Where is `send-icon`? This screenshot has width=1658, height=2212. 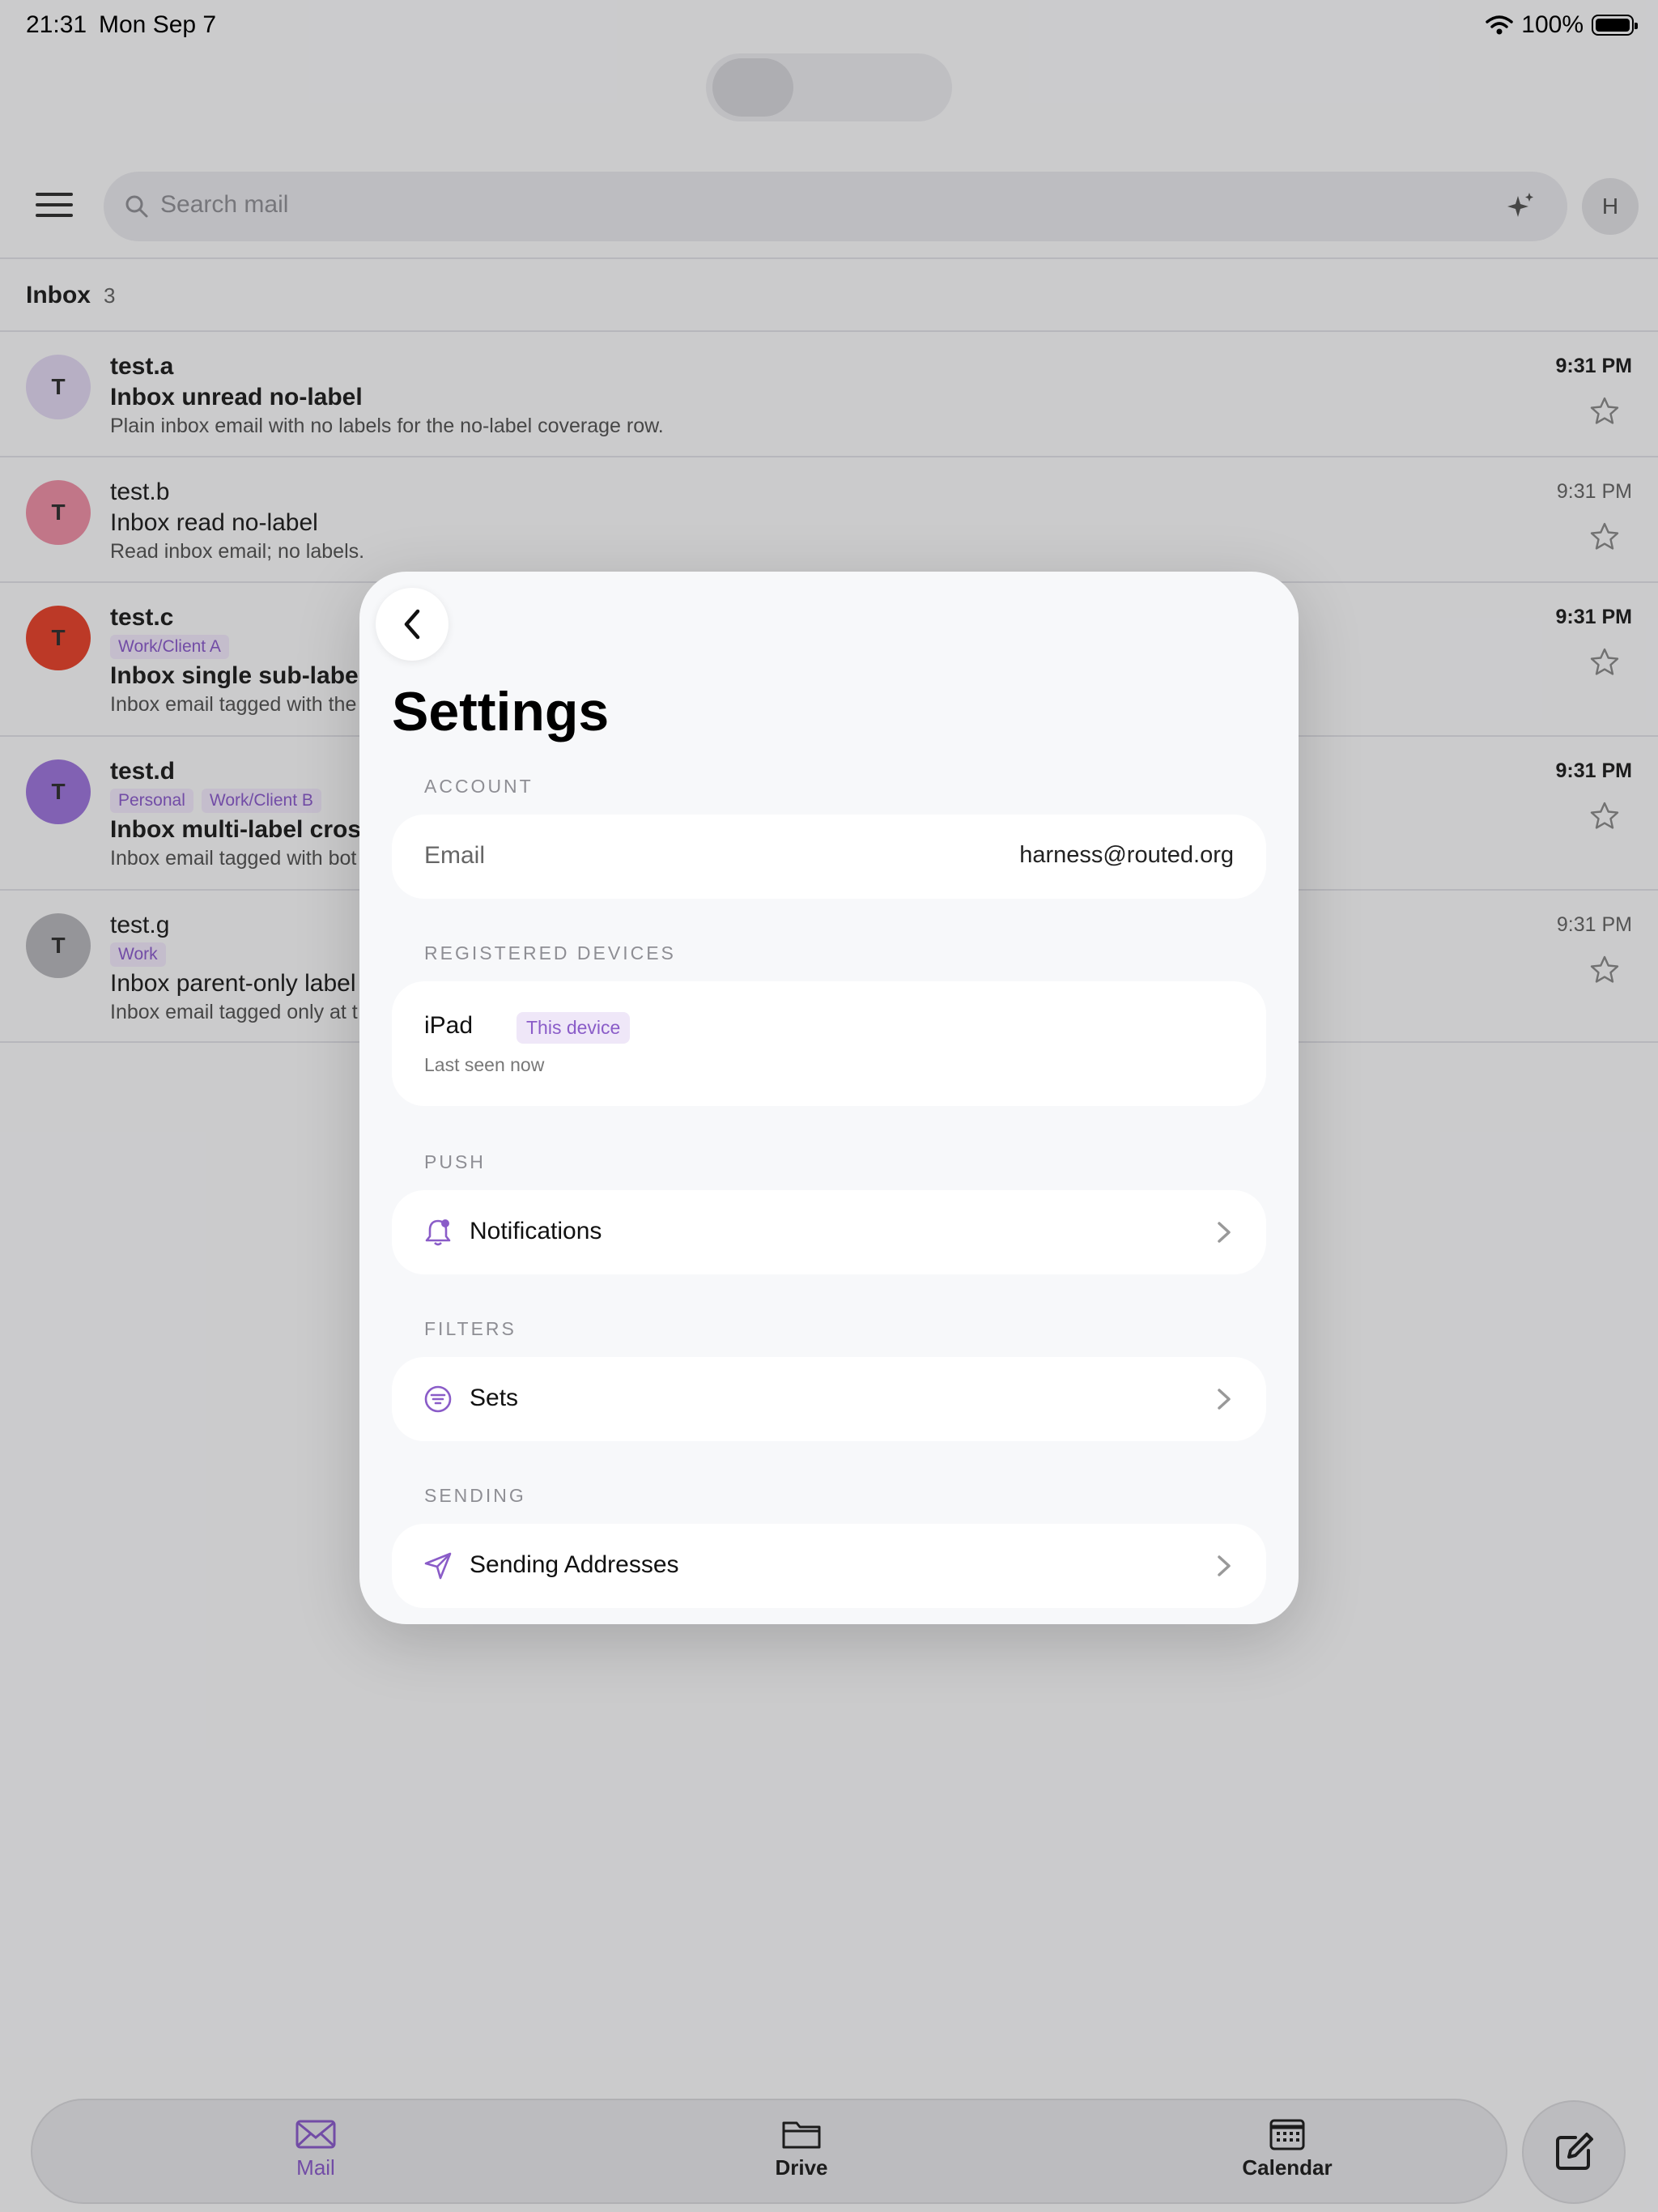 send-icon is located at coordinates (438, 1566).